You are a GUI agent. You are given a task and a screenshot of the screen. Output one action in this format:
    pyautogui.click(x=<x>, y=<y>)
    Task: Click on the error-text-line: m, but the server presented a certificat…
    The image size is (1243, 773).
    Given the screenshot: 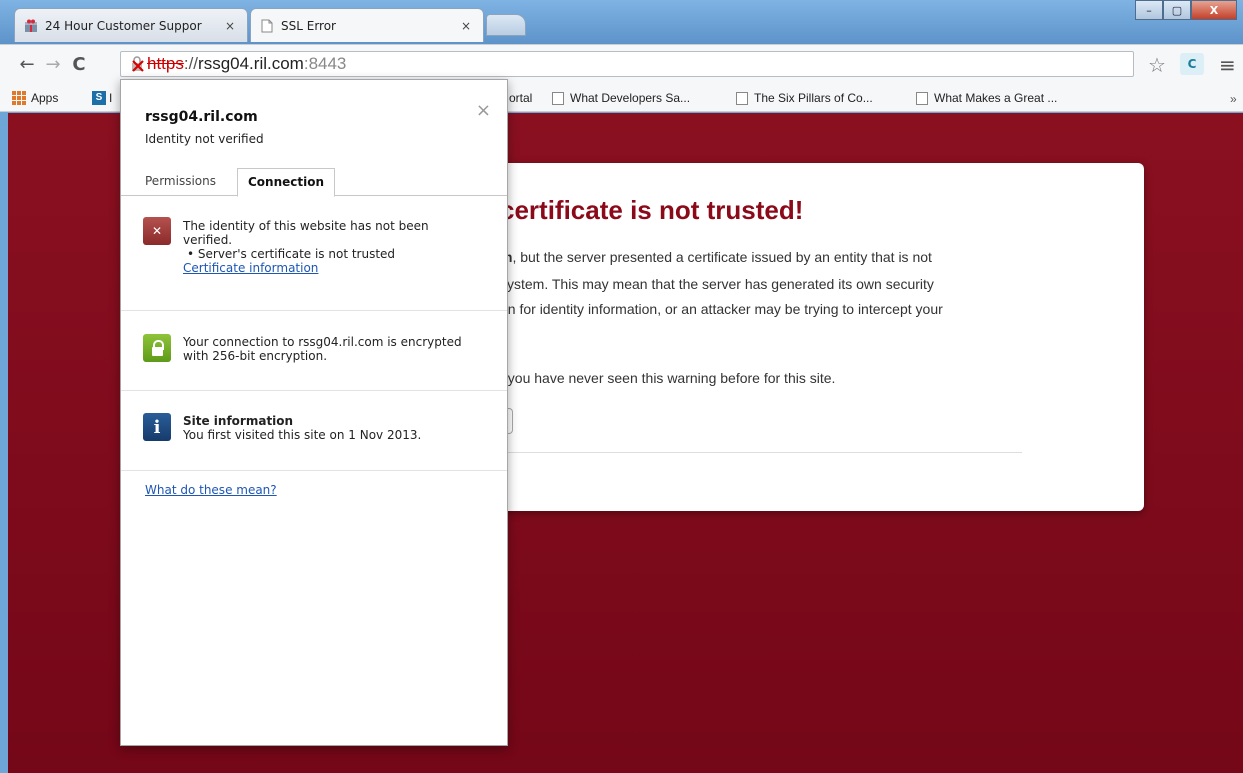 What is the action you would take?
    pyautogui.click(x=716, y=257)
    